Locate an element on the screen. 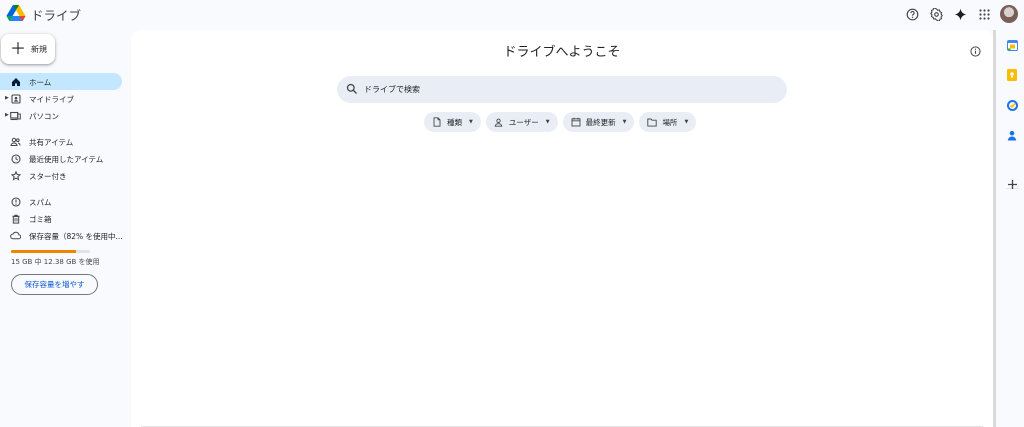  app-title: ドライブ is located at coordinates (56, 15).